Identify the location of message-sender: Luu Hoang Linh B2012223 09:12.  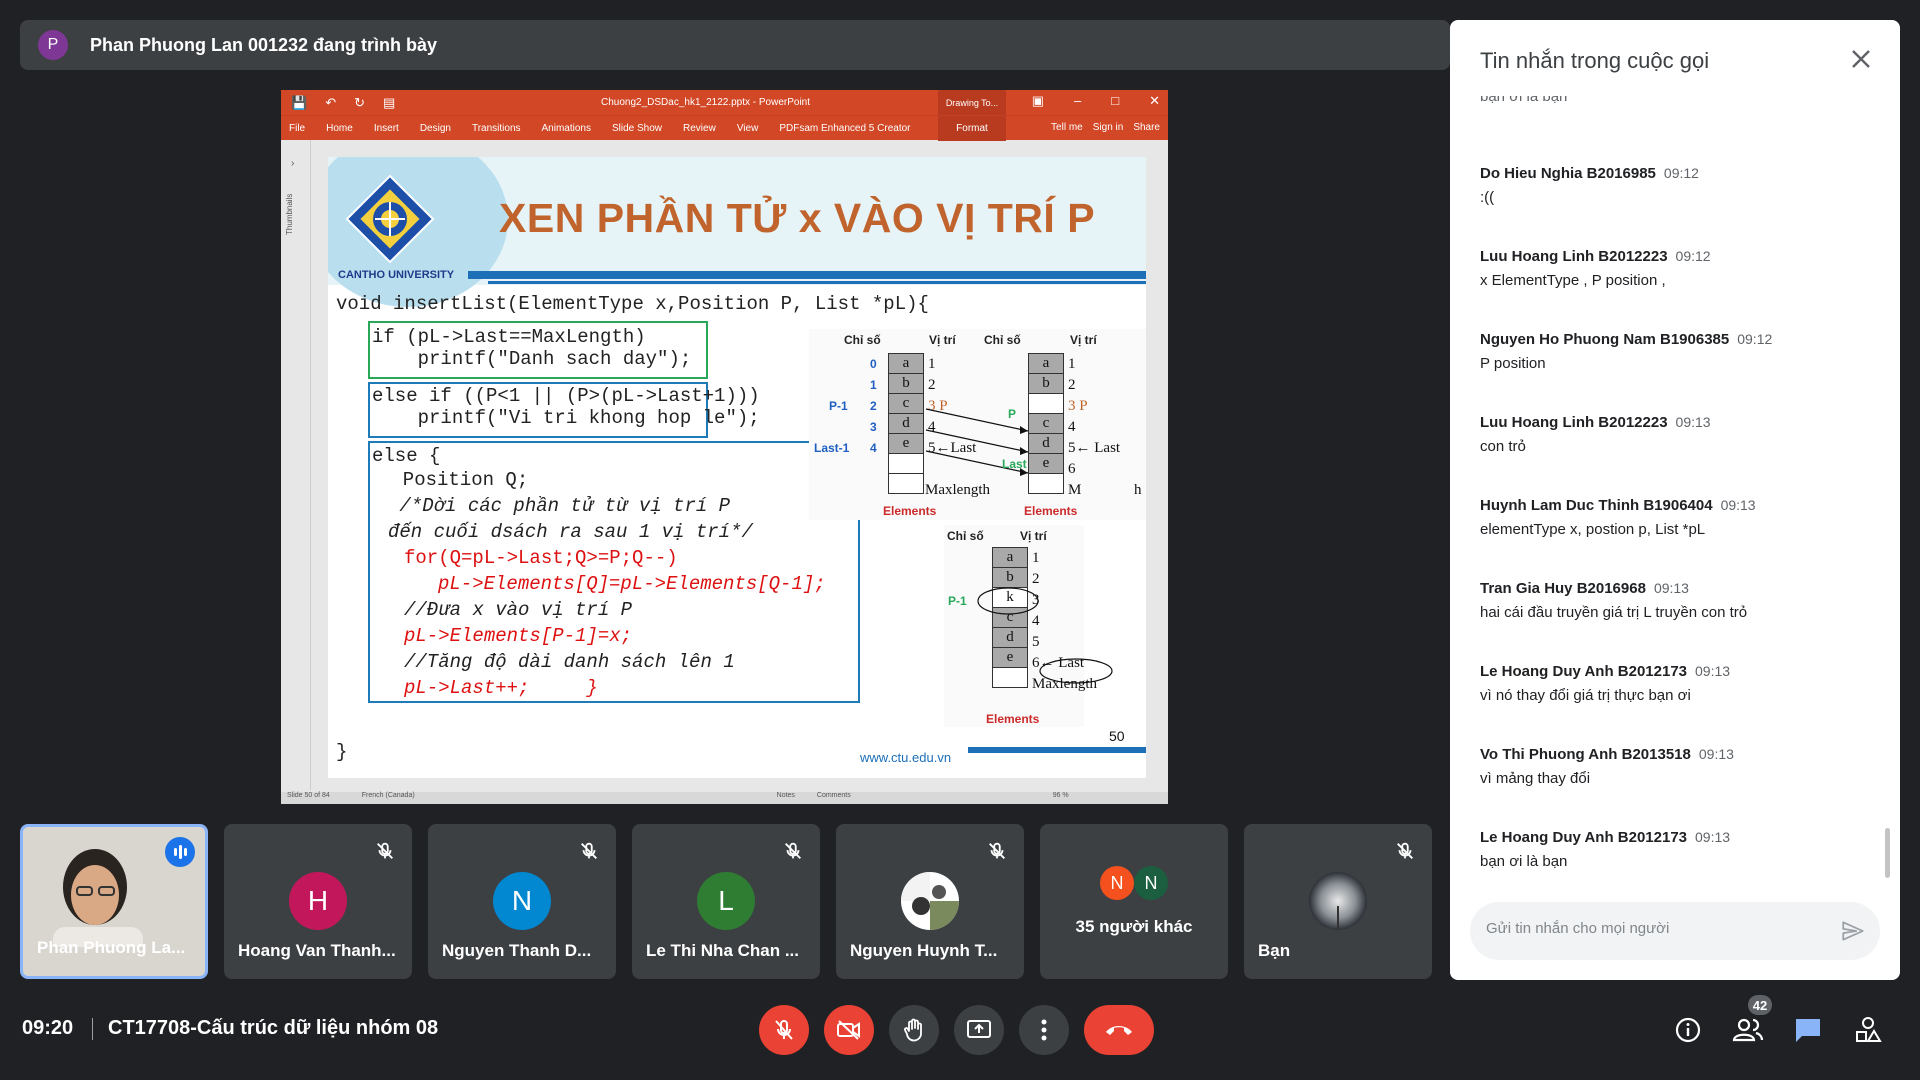
(1595, 256).